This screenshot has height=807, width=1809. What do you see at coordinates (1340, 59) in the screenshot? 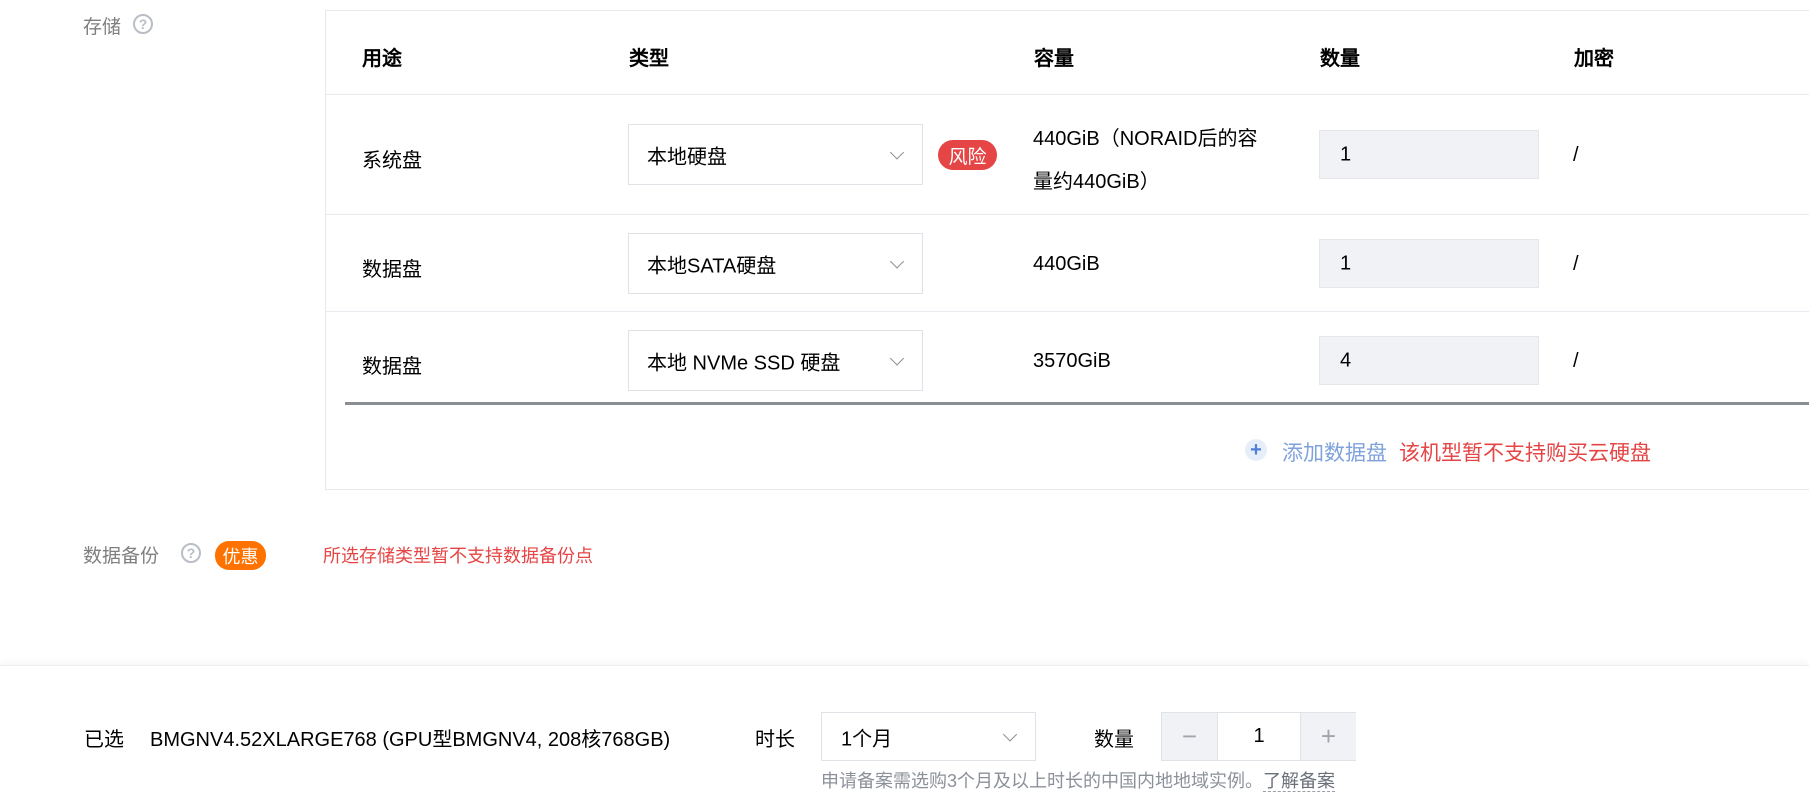
I see `header-quantity: 数量` at bounding box center [1340, 59].